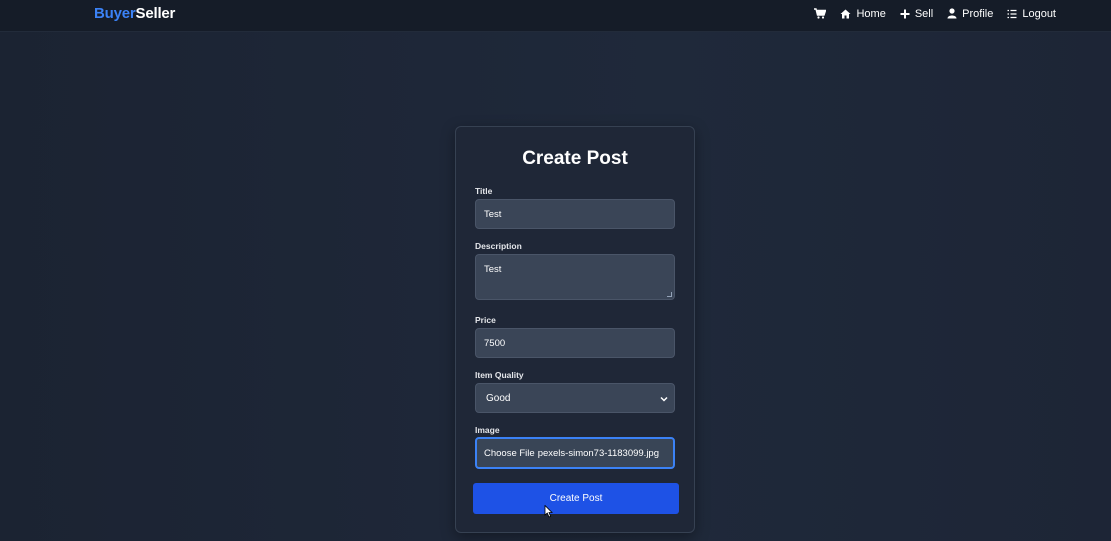  I want to click on create-post-button: Create Post, so click(576, 498).